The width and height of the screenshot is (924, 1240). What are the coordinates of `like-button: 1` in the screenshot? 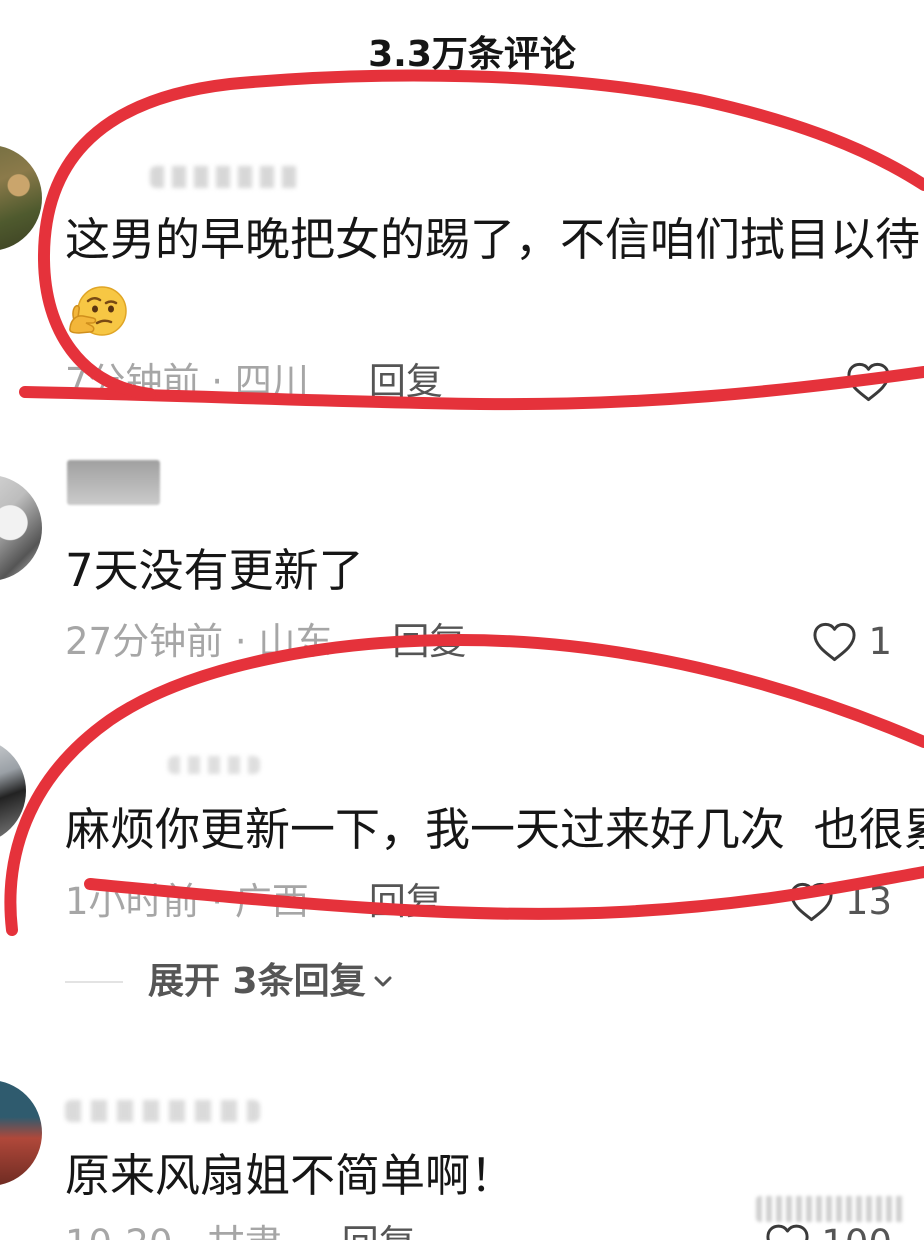 It's located at (851, 642).